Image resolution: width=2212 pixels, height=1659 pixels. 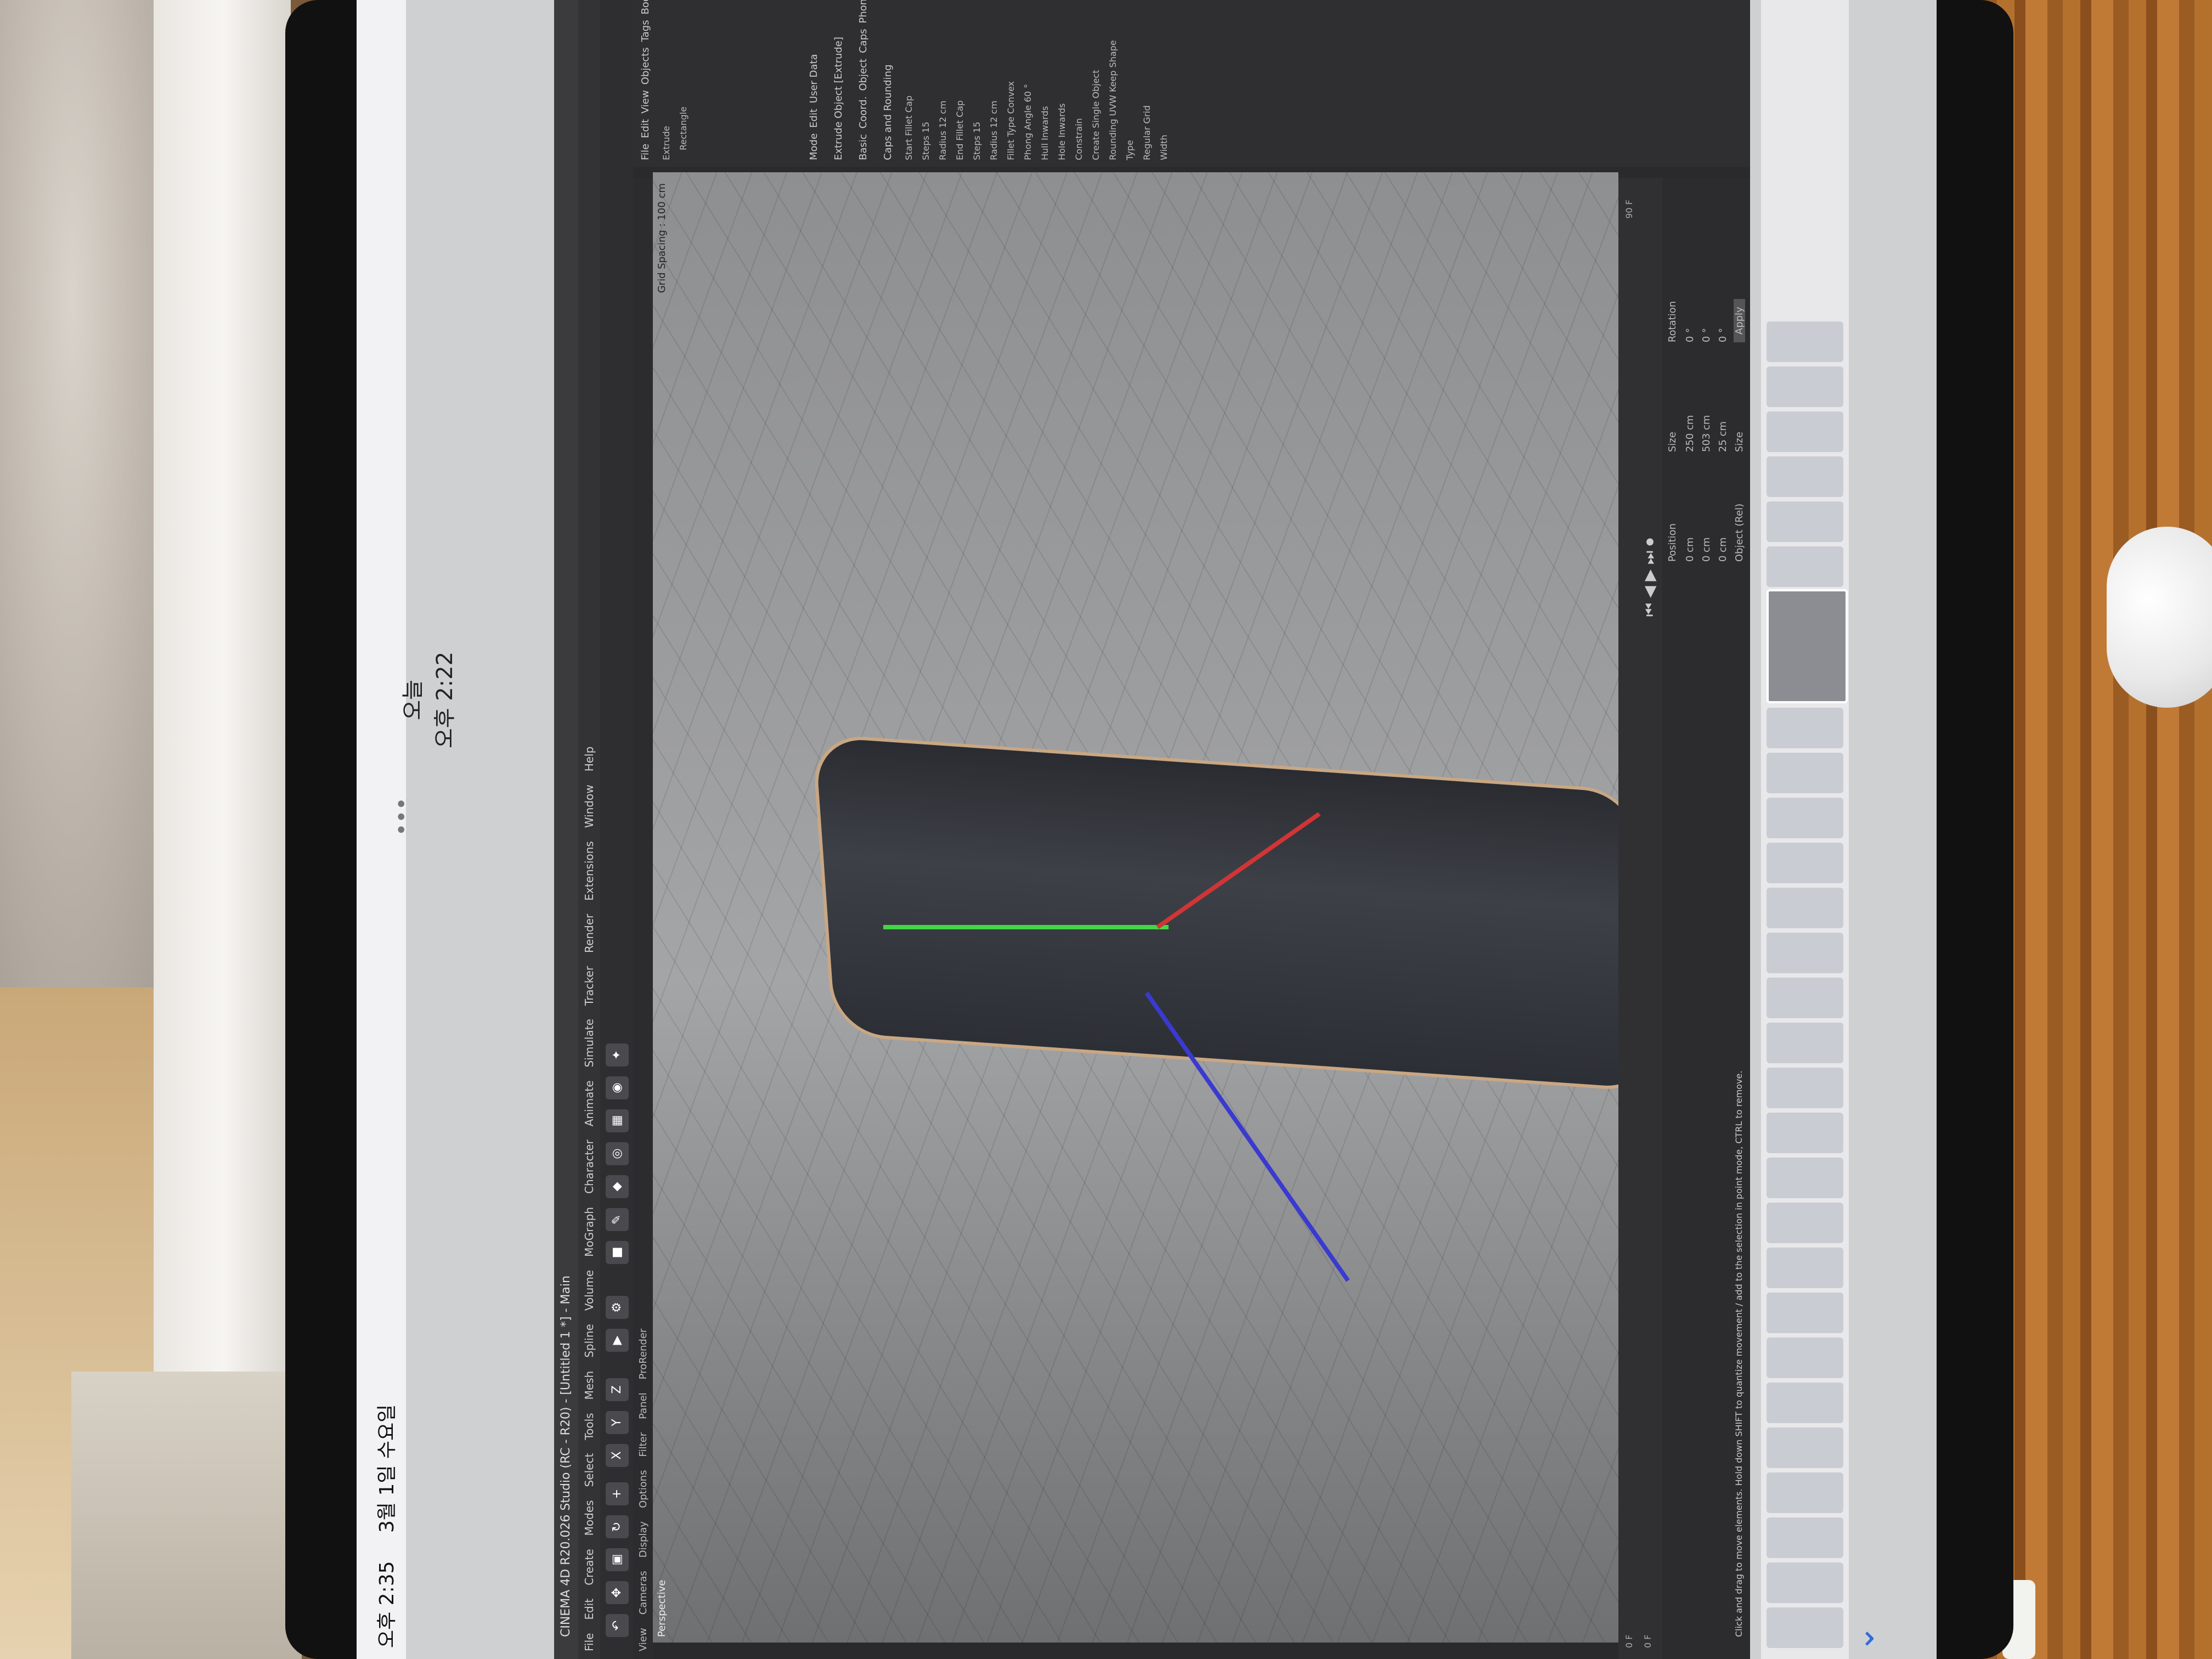 What do you see at coordinates (863, 113) in the screenshot?
I see `attr-tab-1: Coord.` at bounding box center [863, 113].